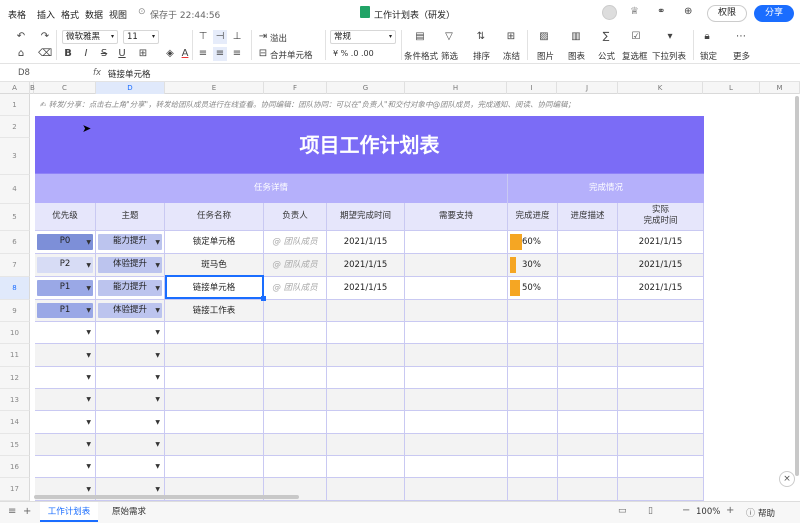 The image size is (800, 523). What do you see at coordinates (456, 217) in the screenshot?
I see `column-title-5: 需要支持` at bounding box center [456, 217].